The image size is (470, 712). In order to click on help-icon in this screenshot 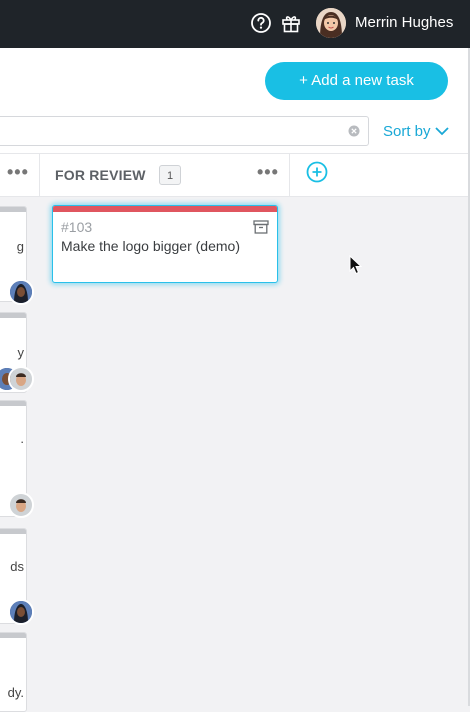, I will do `click(261, 23)`.